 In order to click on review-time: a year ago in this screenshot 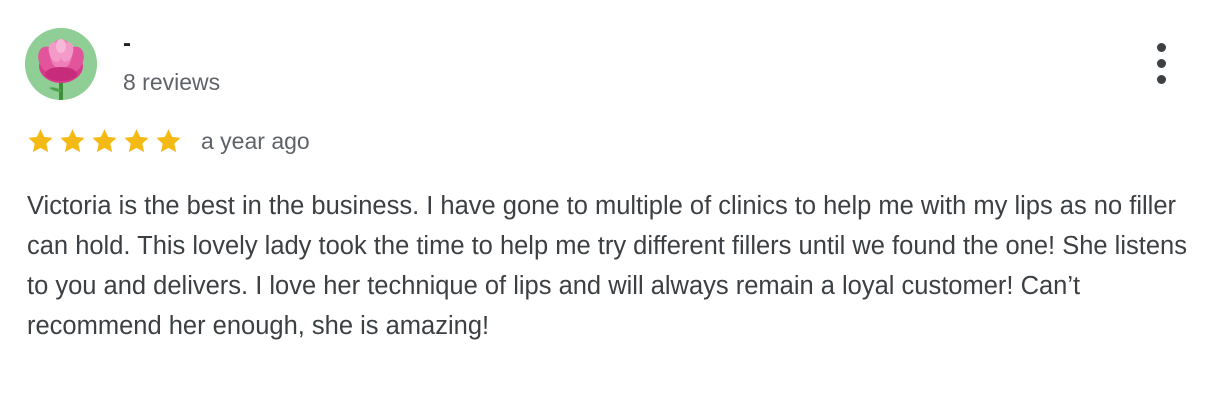, I will do `click(255, 141)`.